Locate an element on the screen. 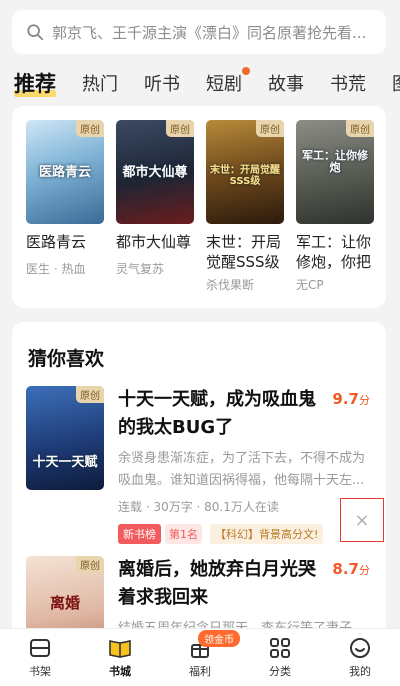 The width and height of the screenshot is (400, 686). book-card: 原创 军工：让你修炮 军工：让你修炮，你把 无CP is located at coordinates (341, 206).